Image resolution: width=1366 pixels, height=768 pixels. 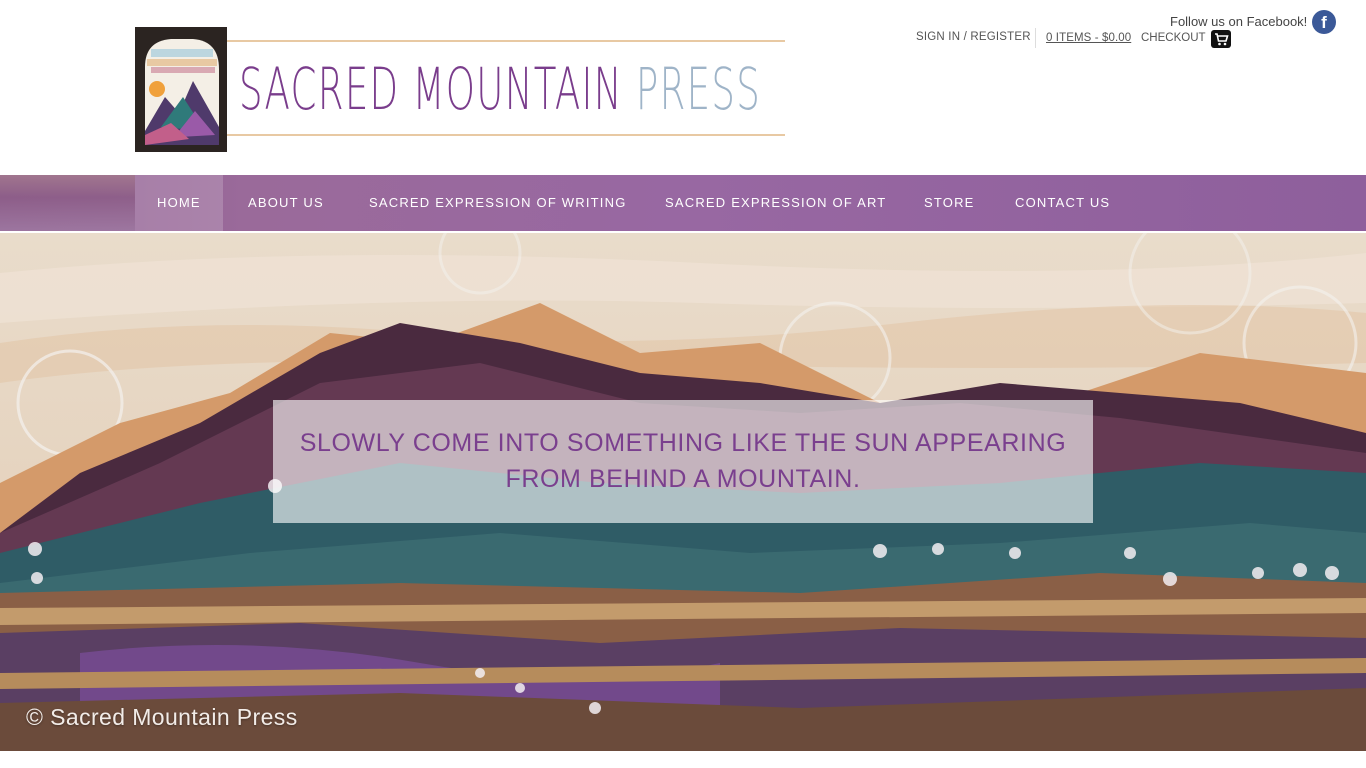 What do you see at coordinates (949, 203) in the screenshot?
I see `nav-item-store: STORE` at bounding box center [949, 203].